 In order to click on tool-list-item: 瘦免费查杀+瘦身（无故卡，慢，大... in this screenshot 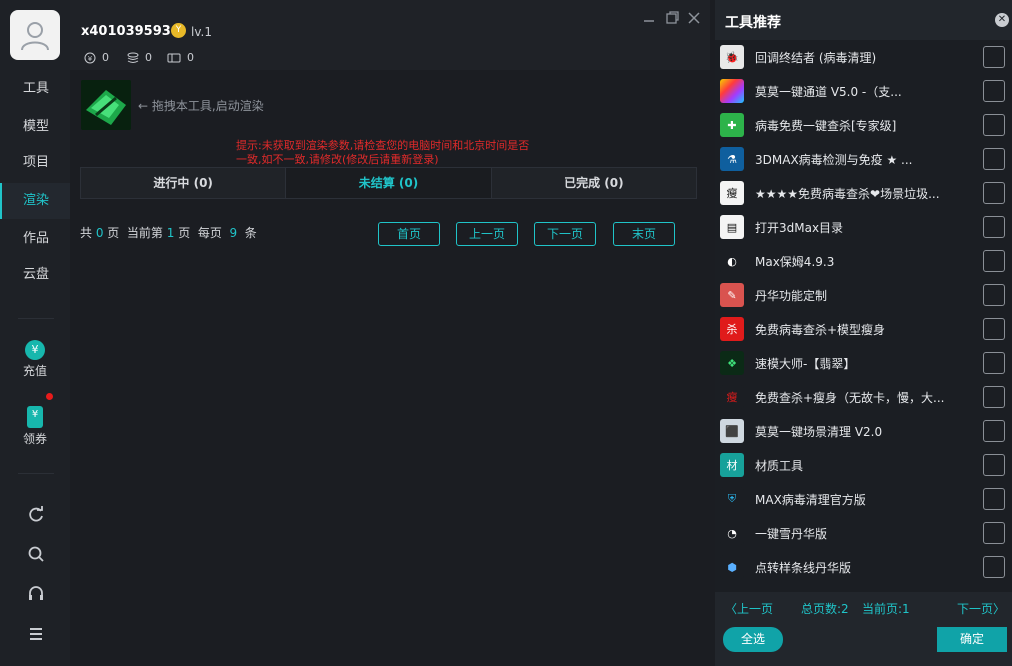, I will do `click(863, 397)`.